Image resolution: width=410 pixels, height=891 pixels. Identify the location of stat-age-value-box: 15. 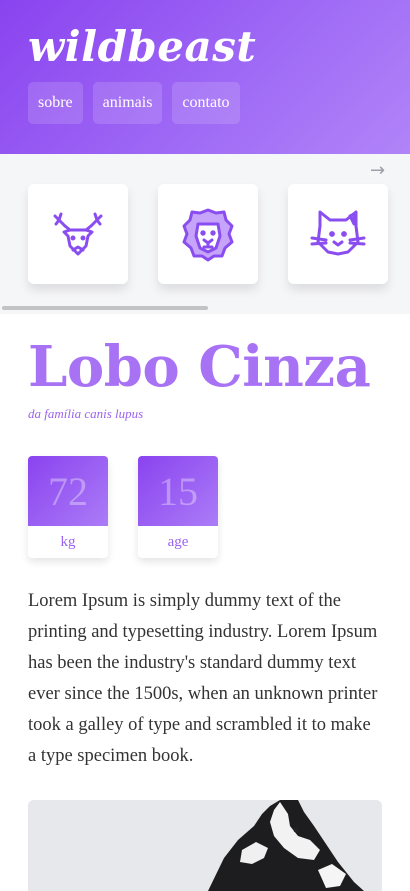
(178, 491).